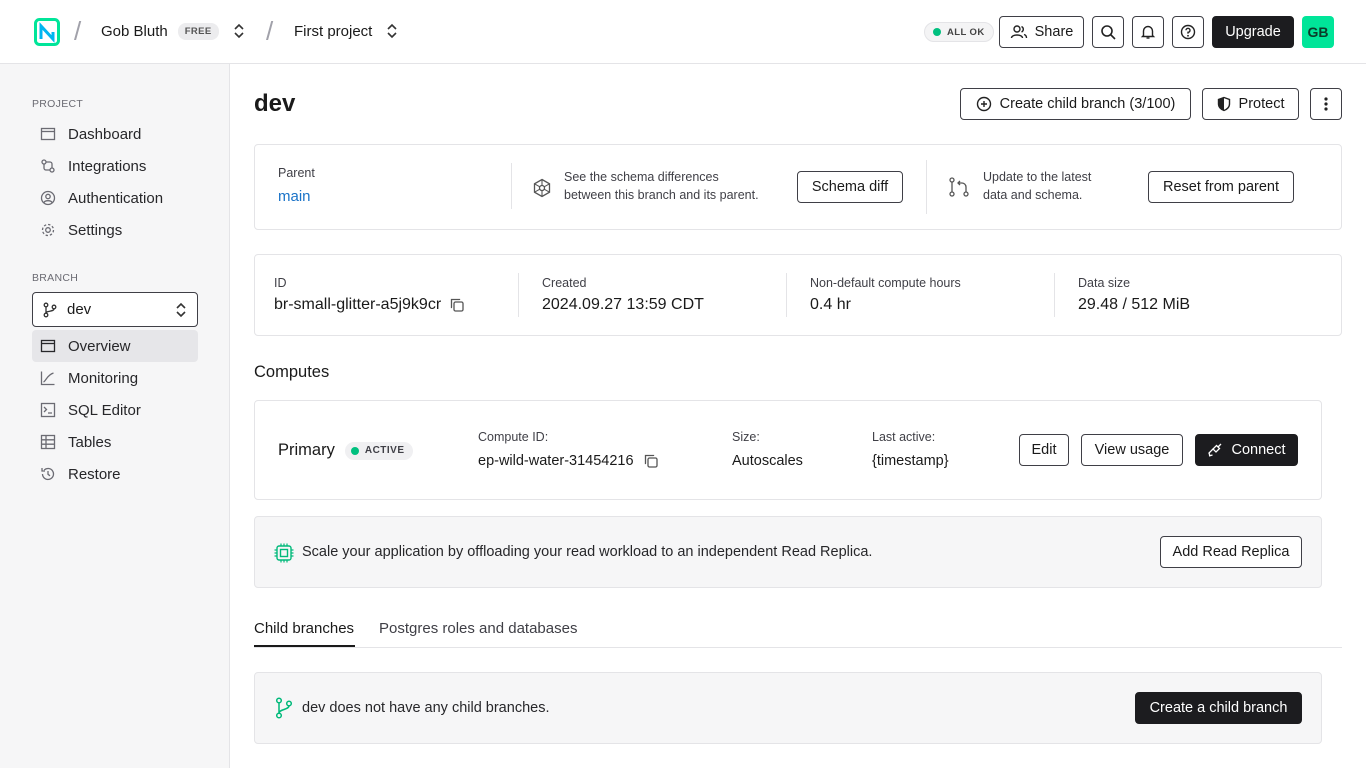 The width and height of the screenshot is (1366, 768). Describe the element at coordinates (798, 647) in the screenshot. I see `tabs-divider` at that location.